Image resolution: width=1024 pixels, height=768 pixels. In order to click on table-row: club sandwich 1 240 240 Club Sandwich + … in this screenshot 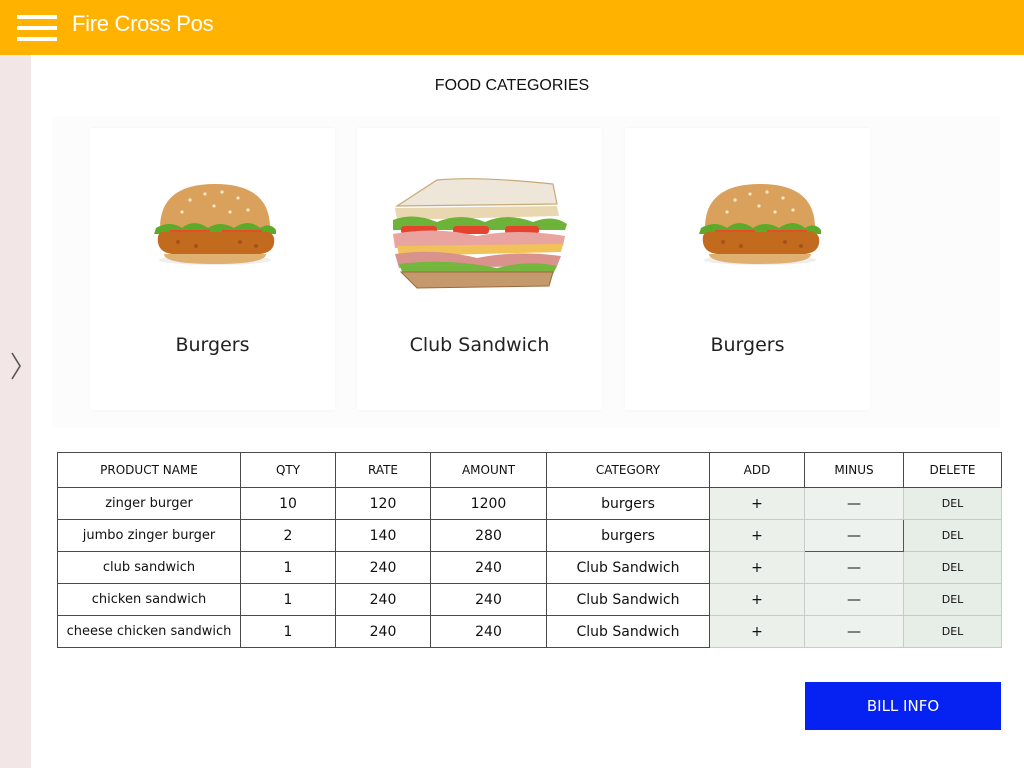, I will do `click(529, 567)`.